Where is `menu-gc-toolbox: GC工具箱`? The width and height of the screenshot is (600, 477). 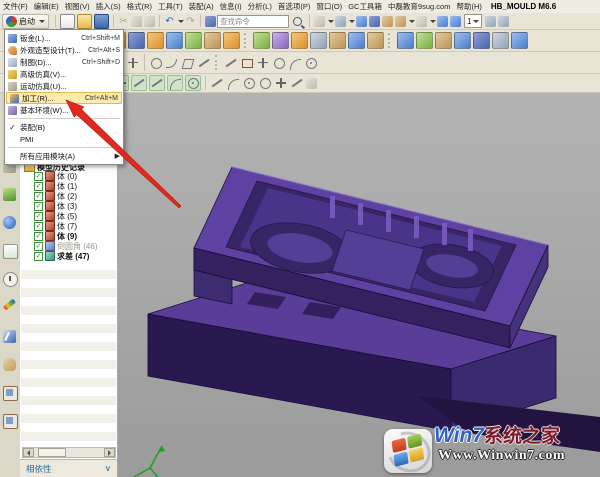
menu-gc-toolbox: GC工具箱 is located at coordinates (365, 6).